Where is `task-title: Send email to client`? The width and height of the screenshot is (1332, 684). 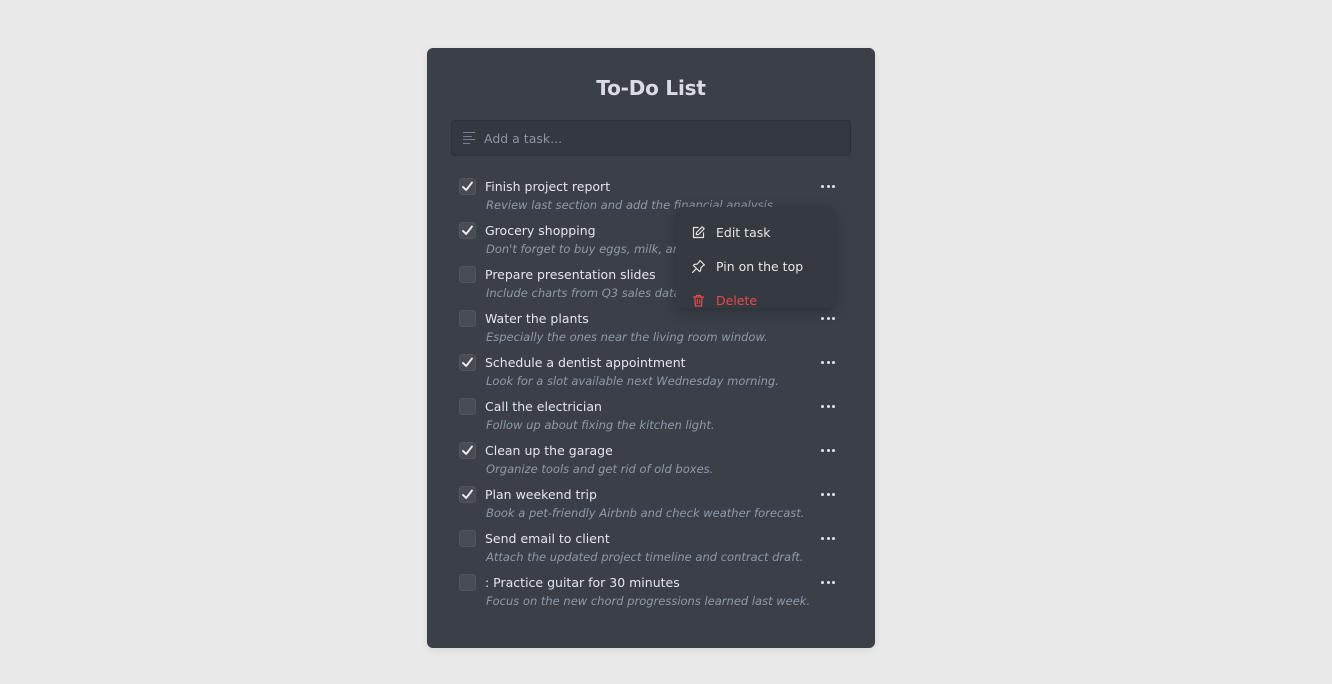
task-title: Send email to client is located at coordinates (547, 538).